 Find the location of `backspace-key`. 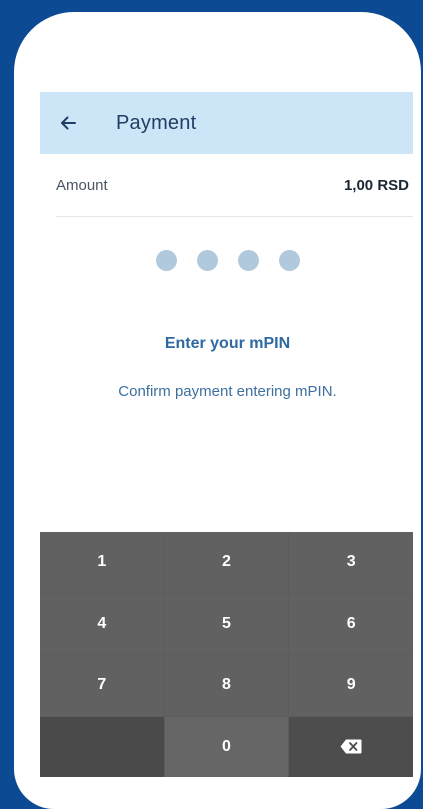

backspace-key is located at coordinates (351, 746).